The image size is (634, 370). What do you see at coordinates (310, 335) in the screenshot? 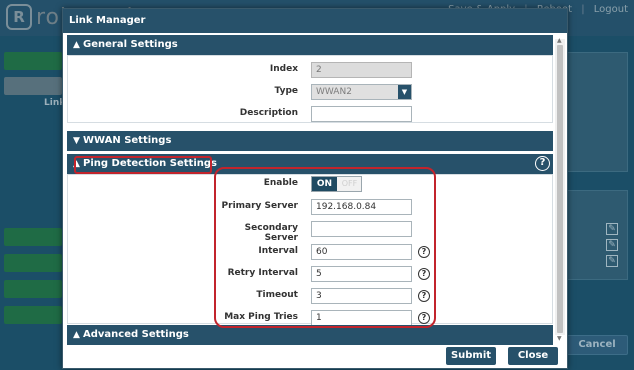
I see `advanced-settings-header: ▲ Advanced Settings` at bounding box center [310, 335].